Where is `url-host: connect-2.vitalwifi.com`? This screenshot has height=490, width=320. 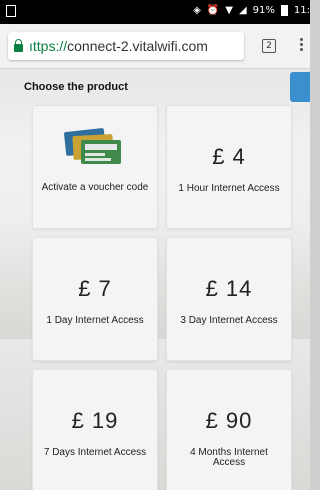
url-host: connect-2.vitalwifi.com is located at coordinates (137, 46).